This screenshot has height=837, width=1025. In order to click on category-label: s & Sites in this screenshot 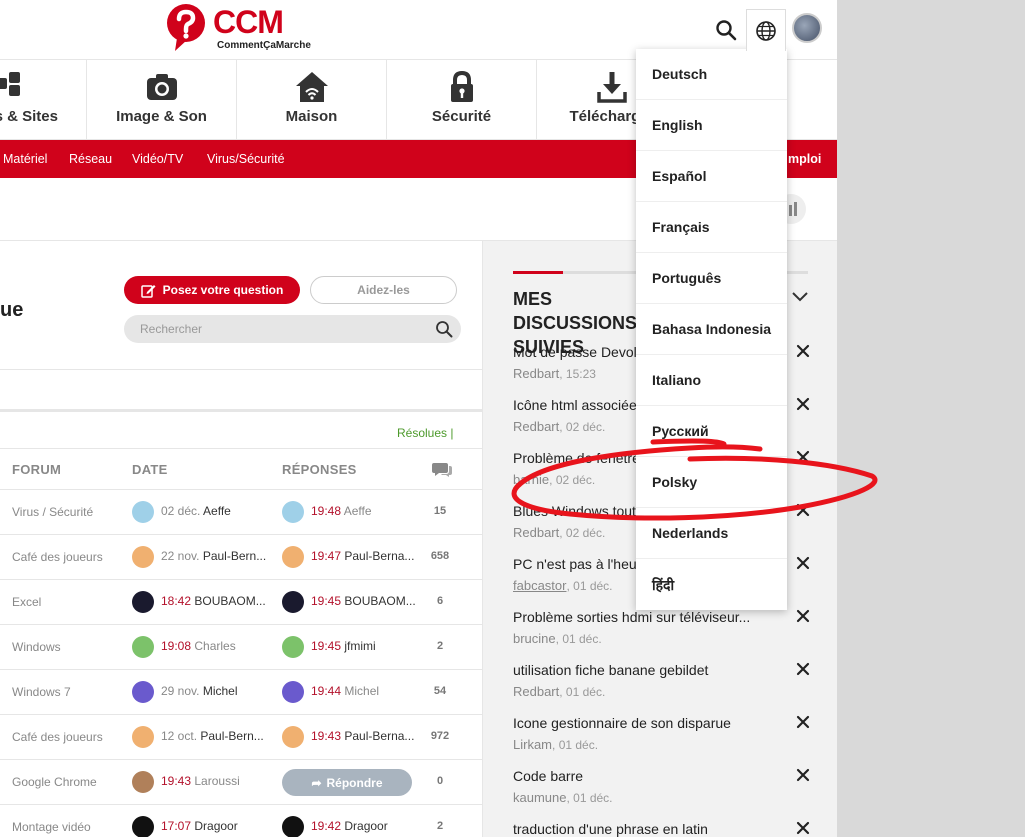, I will do `click(29, 116)`.